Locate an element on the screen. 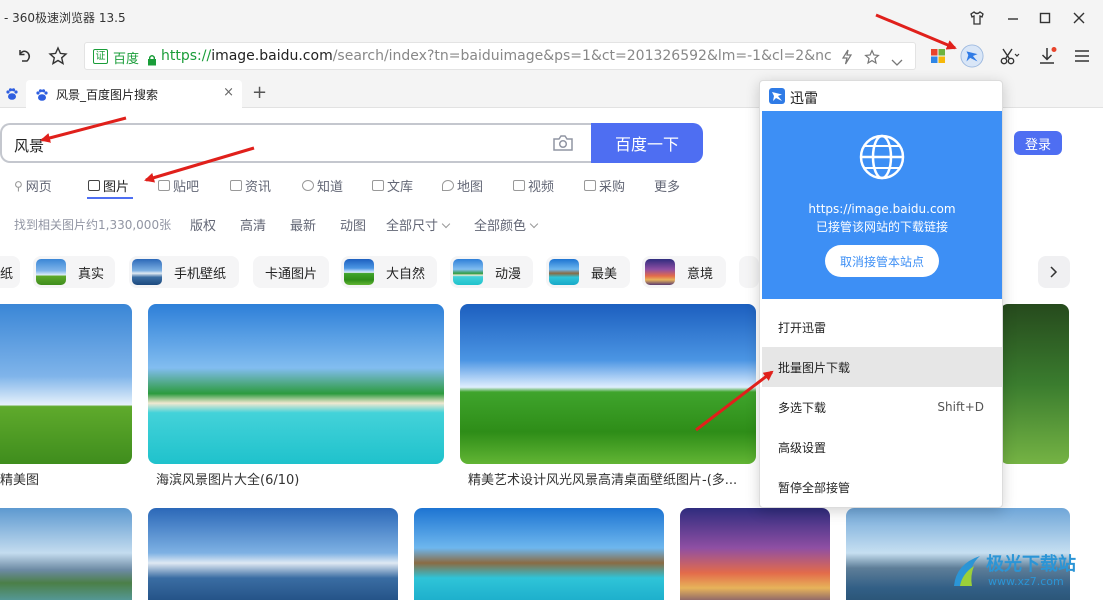 The image size is (1103, 600). site-watermark: 极光下载站 www.xz7.com is located at coordinates (1024, 571).